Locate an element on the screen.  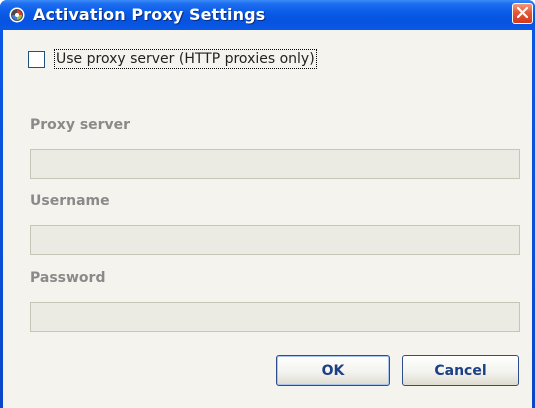
password-label: Password is located at coordinates (68, 278).